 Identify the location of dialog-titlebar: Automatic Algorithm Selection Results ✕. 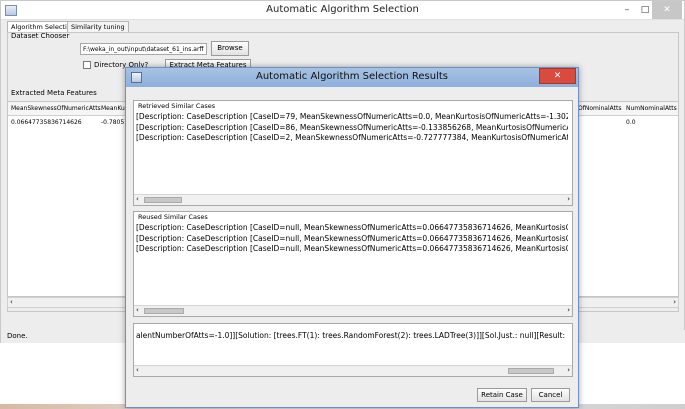
(352, 77).